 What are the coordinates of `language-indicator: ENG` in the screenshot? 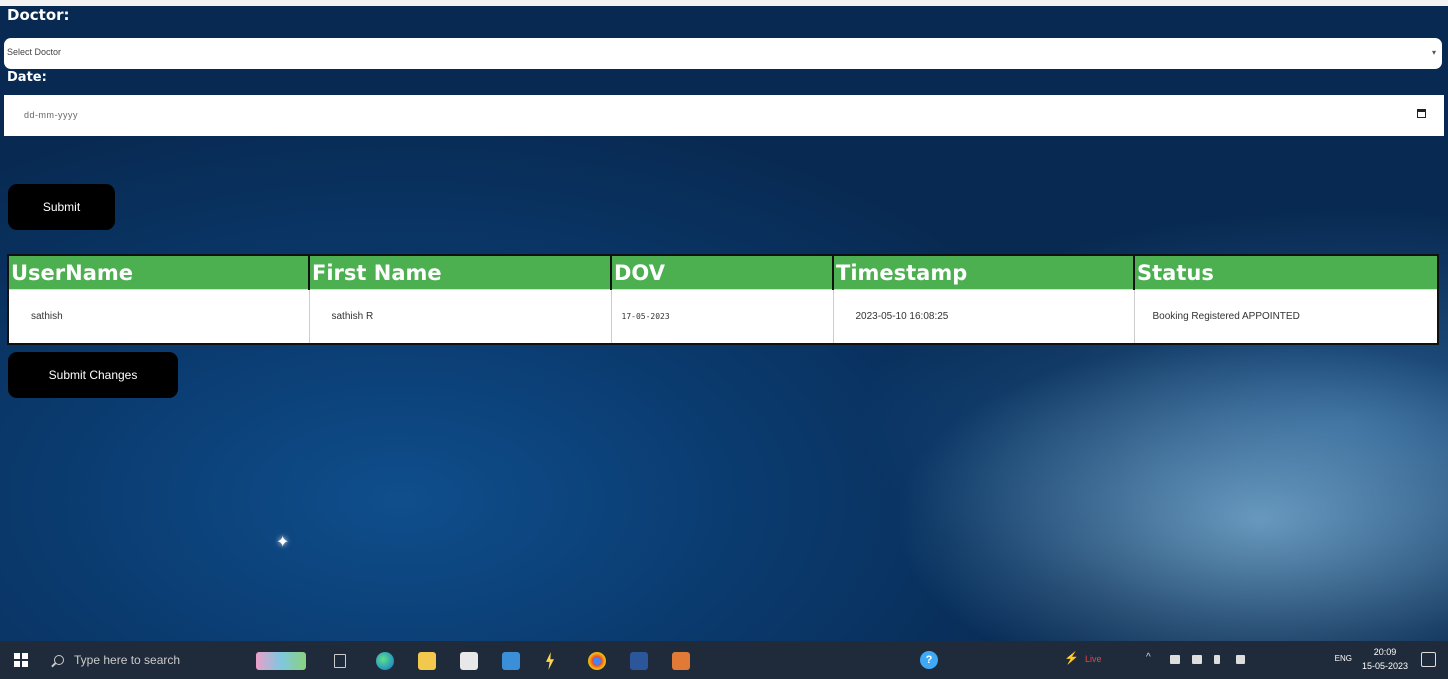 It's located at (1343, 658).